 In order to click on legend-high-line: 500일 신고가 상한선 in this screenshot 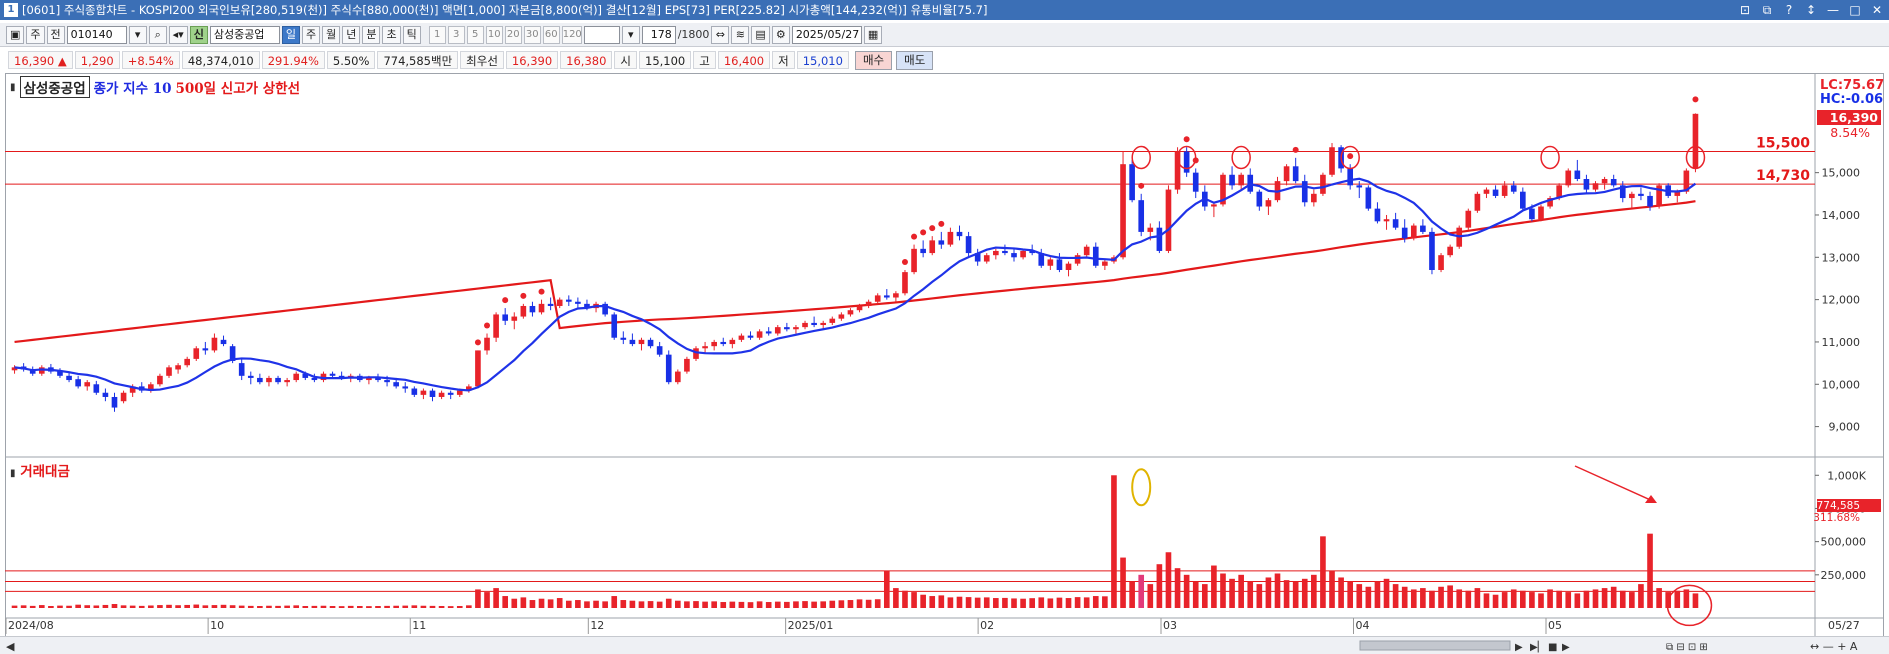, I will do `click(238, 87)`.